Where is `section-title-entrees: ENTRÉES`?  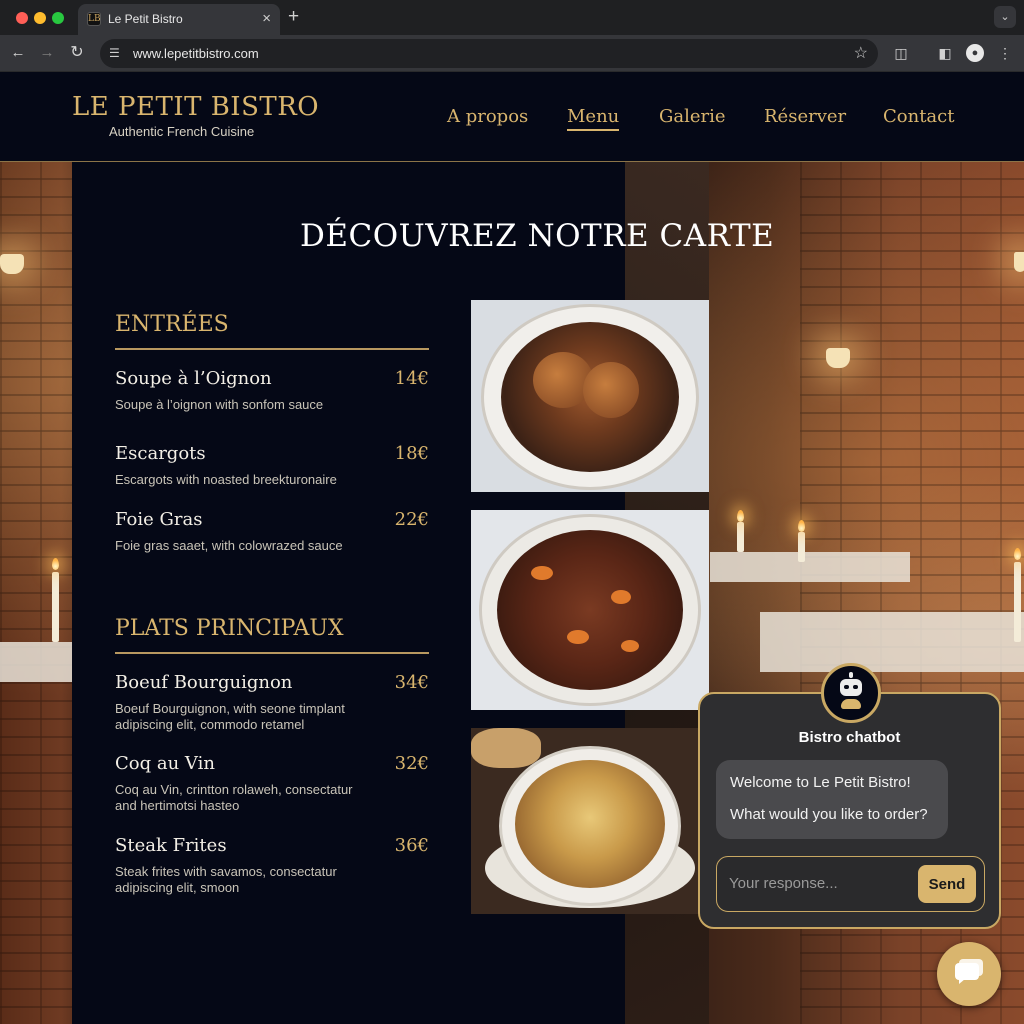
section-title-entrees: ENTRÉES is located at coordinates (172, 324).